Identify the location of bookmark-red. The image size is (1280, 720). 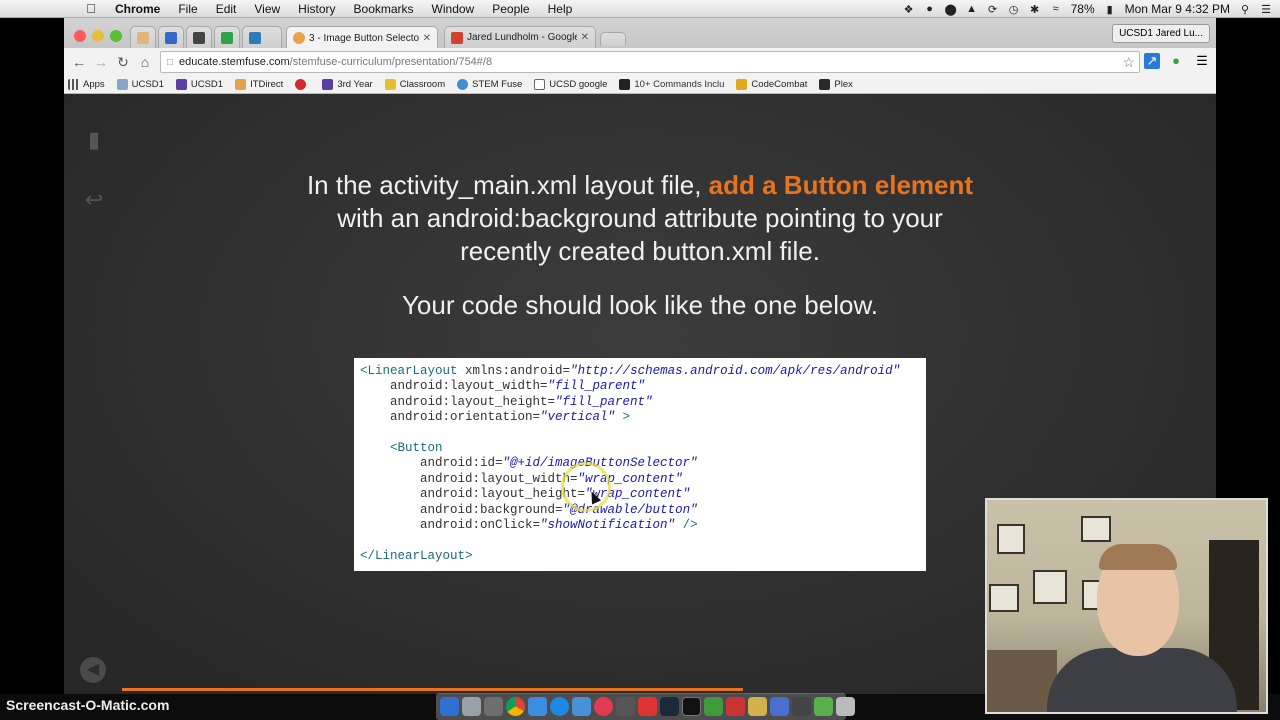
(302, 84).